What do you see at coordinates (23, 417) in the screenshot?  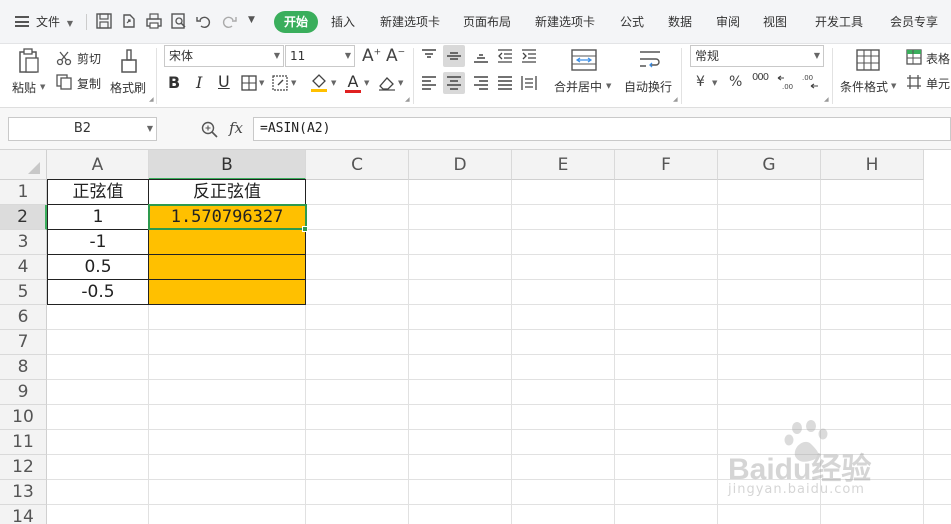 I see `row-header-10: 10` at bounding box center [23, 417].